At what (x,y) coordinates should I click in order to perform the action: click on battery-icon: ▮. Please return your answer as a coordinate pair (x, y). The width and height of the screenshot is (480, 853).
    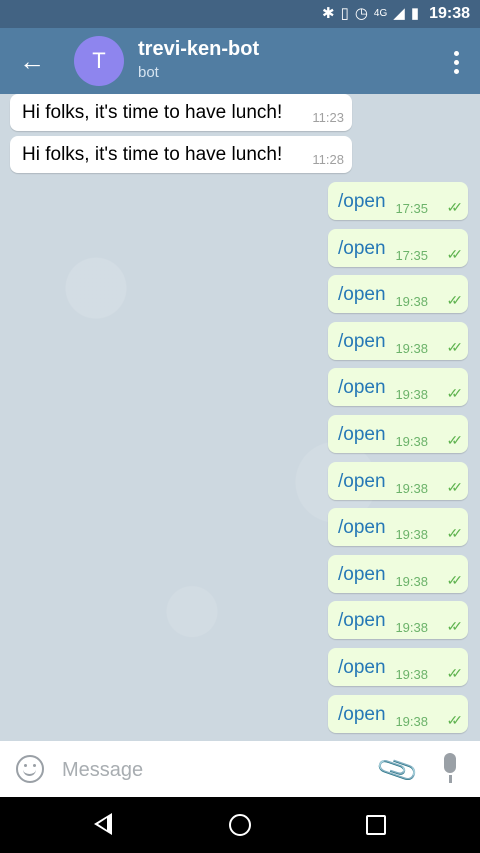
    Looking at the image, I should click on (415, 13).